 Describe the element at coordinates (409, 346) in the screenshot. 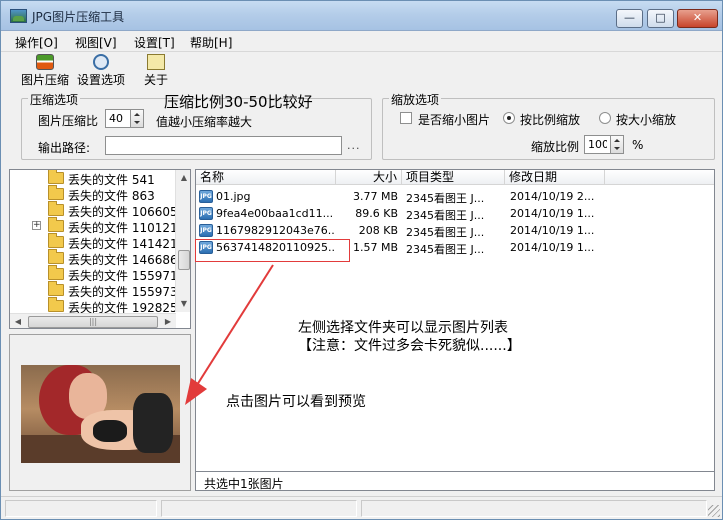

I see `annotation-warning-note: 【注意：文件过多会卡死貌似......】` at that location.